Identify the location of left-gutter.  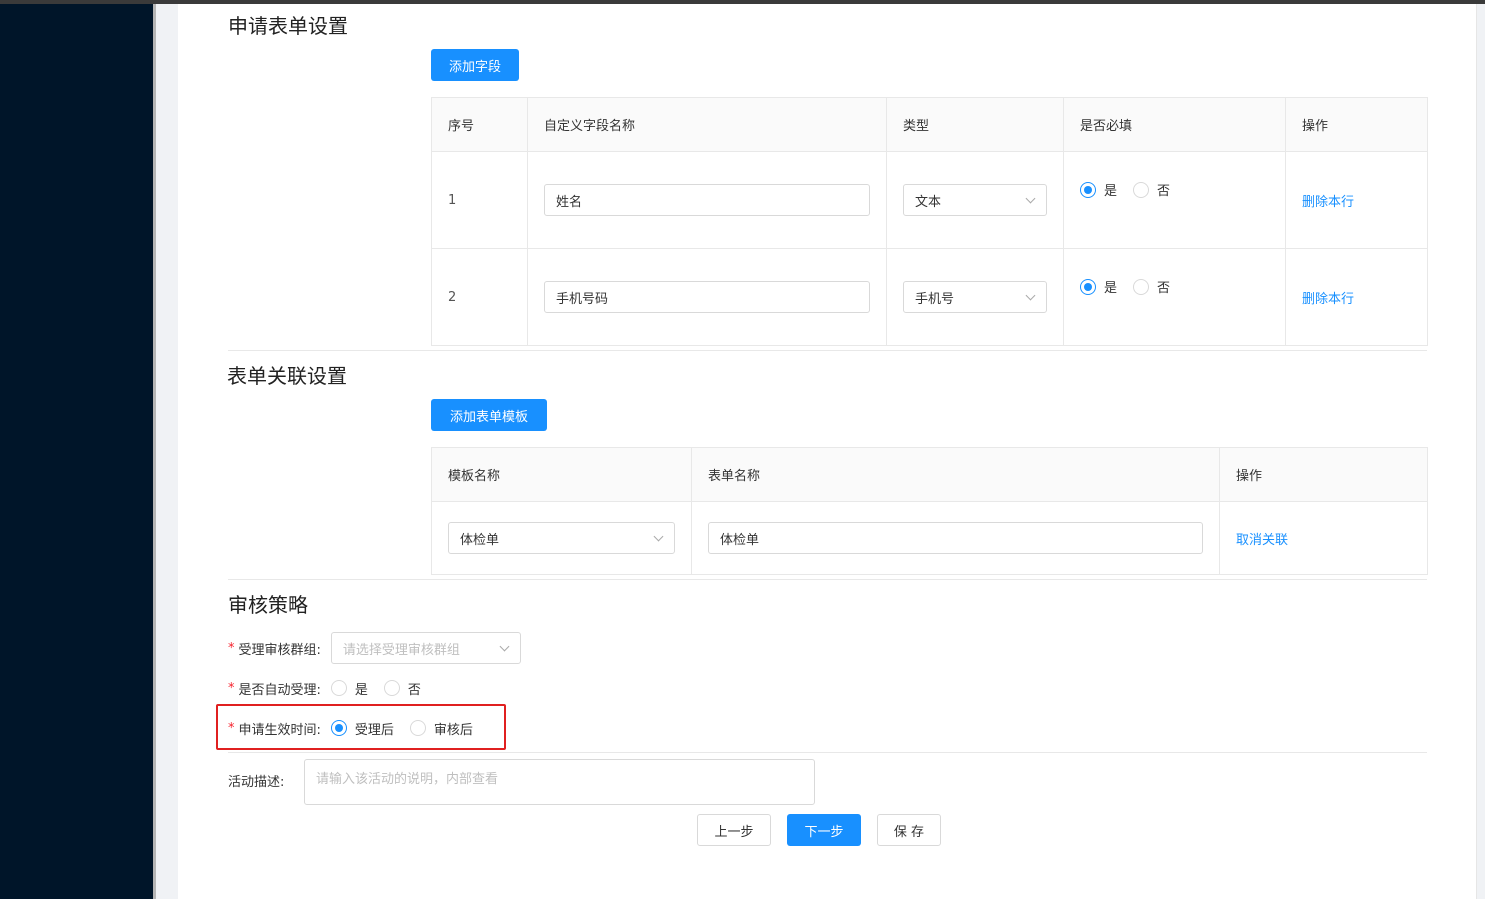
(167, 451).